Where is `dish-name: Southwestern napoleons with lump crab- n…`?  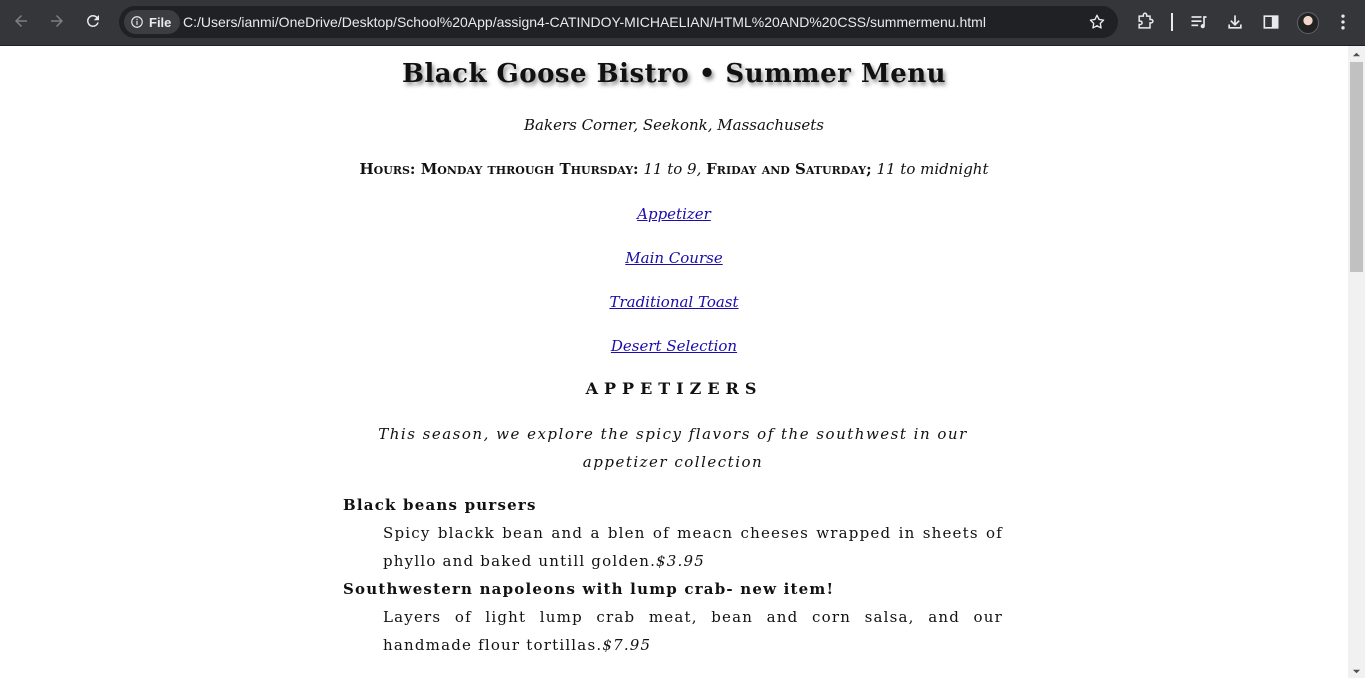
dish-name: Southwestern napoleons with lump crab- n… is located at coordinates (589, 589).